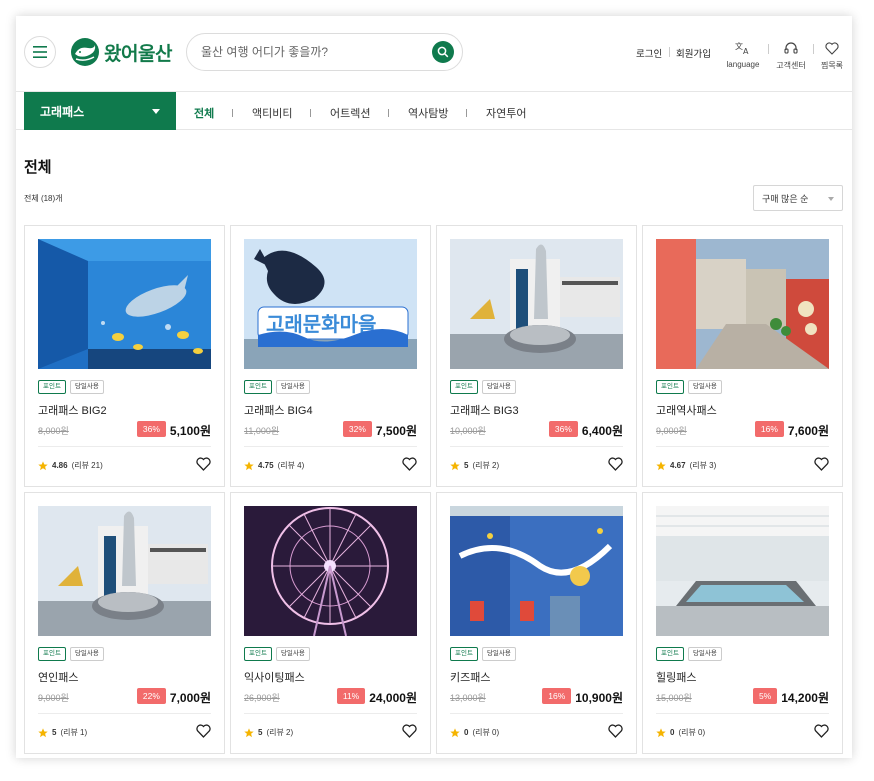 Image resolution: width=874 pixels, height=781 pixels. What do you see at coordinates (832, 65) in the screenshot?
I see `wishlist-label: 찜목록` at bounding box center [832, 65].